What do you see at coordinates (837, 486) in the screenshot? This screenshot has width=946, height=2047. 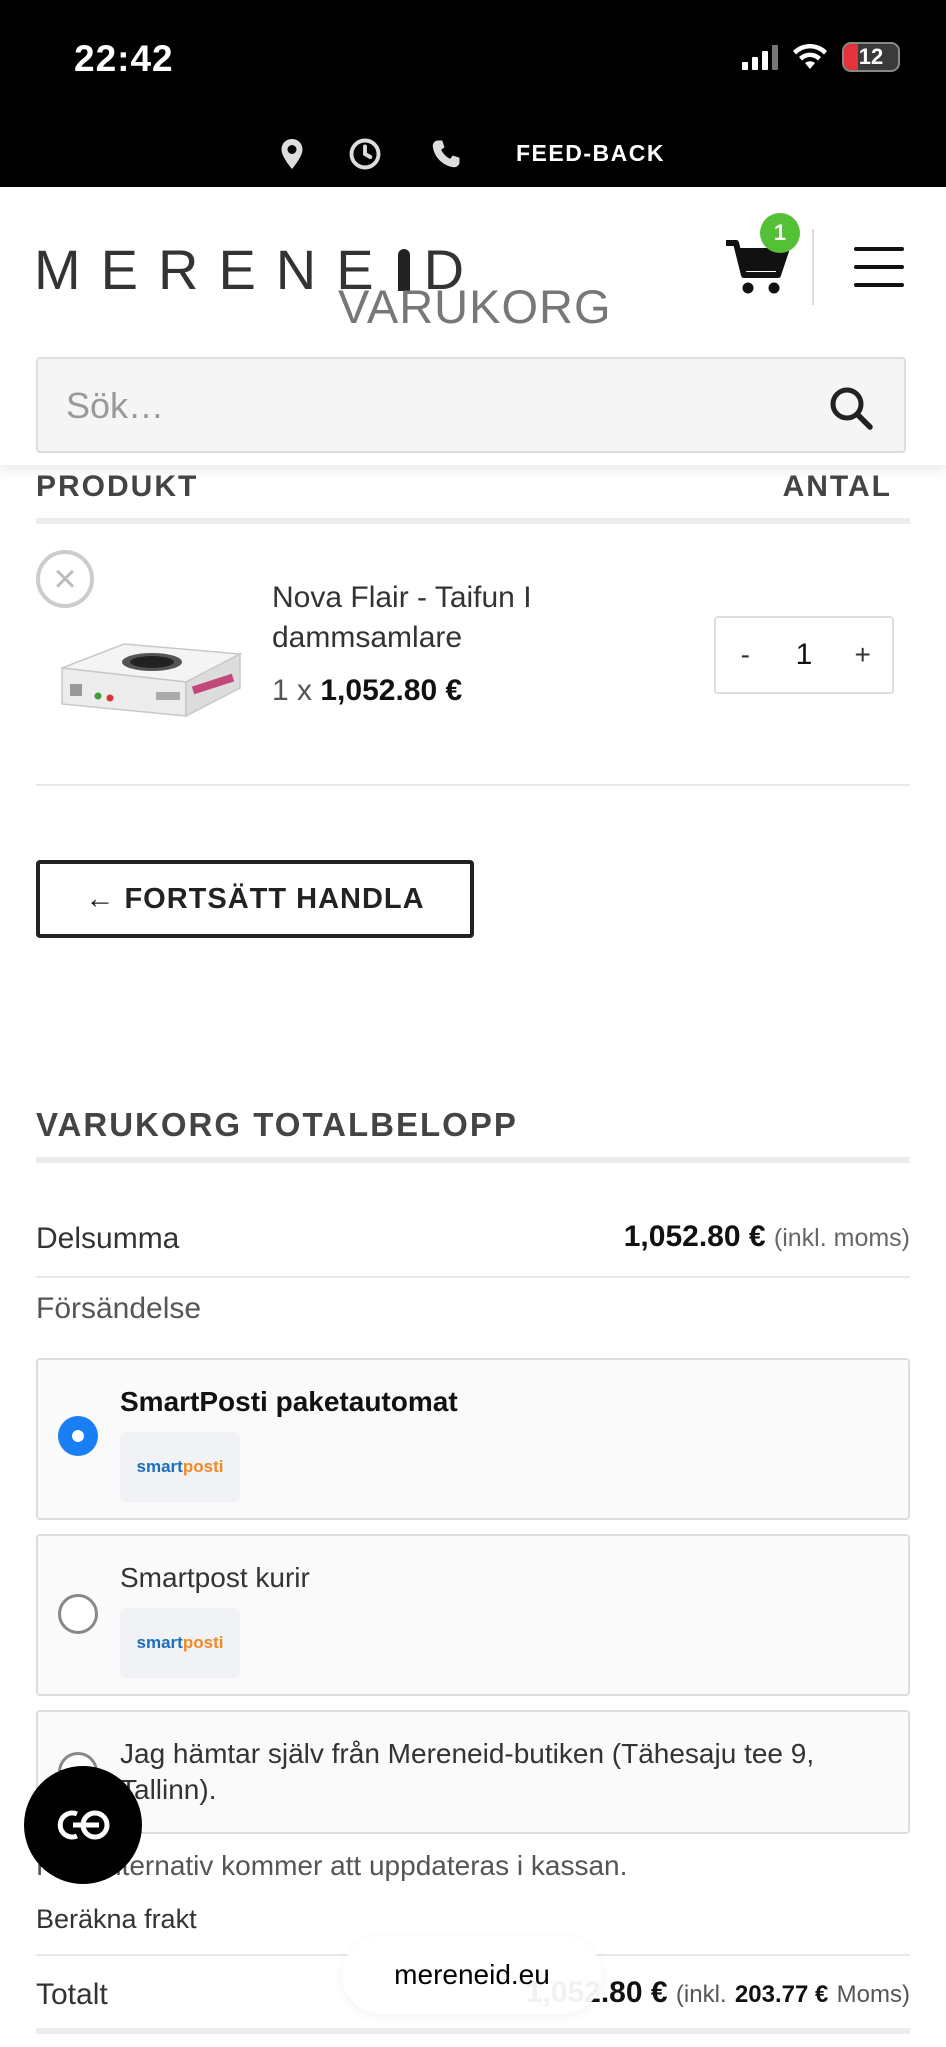 I see `column-header-quantity: ANTAL` at bounding box center [837, 486].